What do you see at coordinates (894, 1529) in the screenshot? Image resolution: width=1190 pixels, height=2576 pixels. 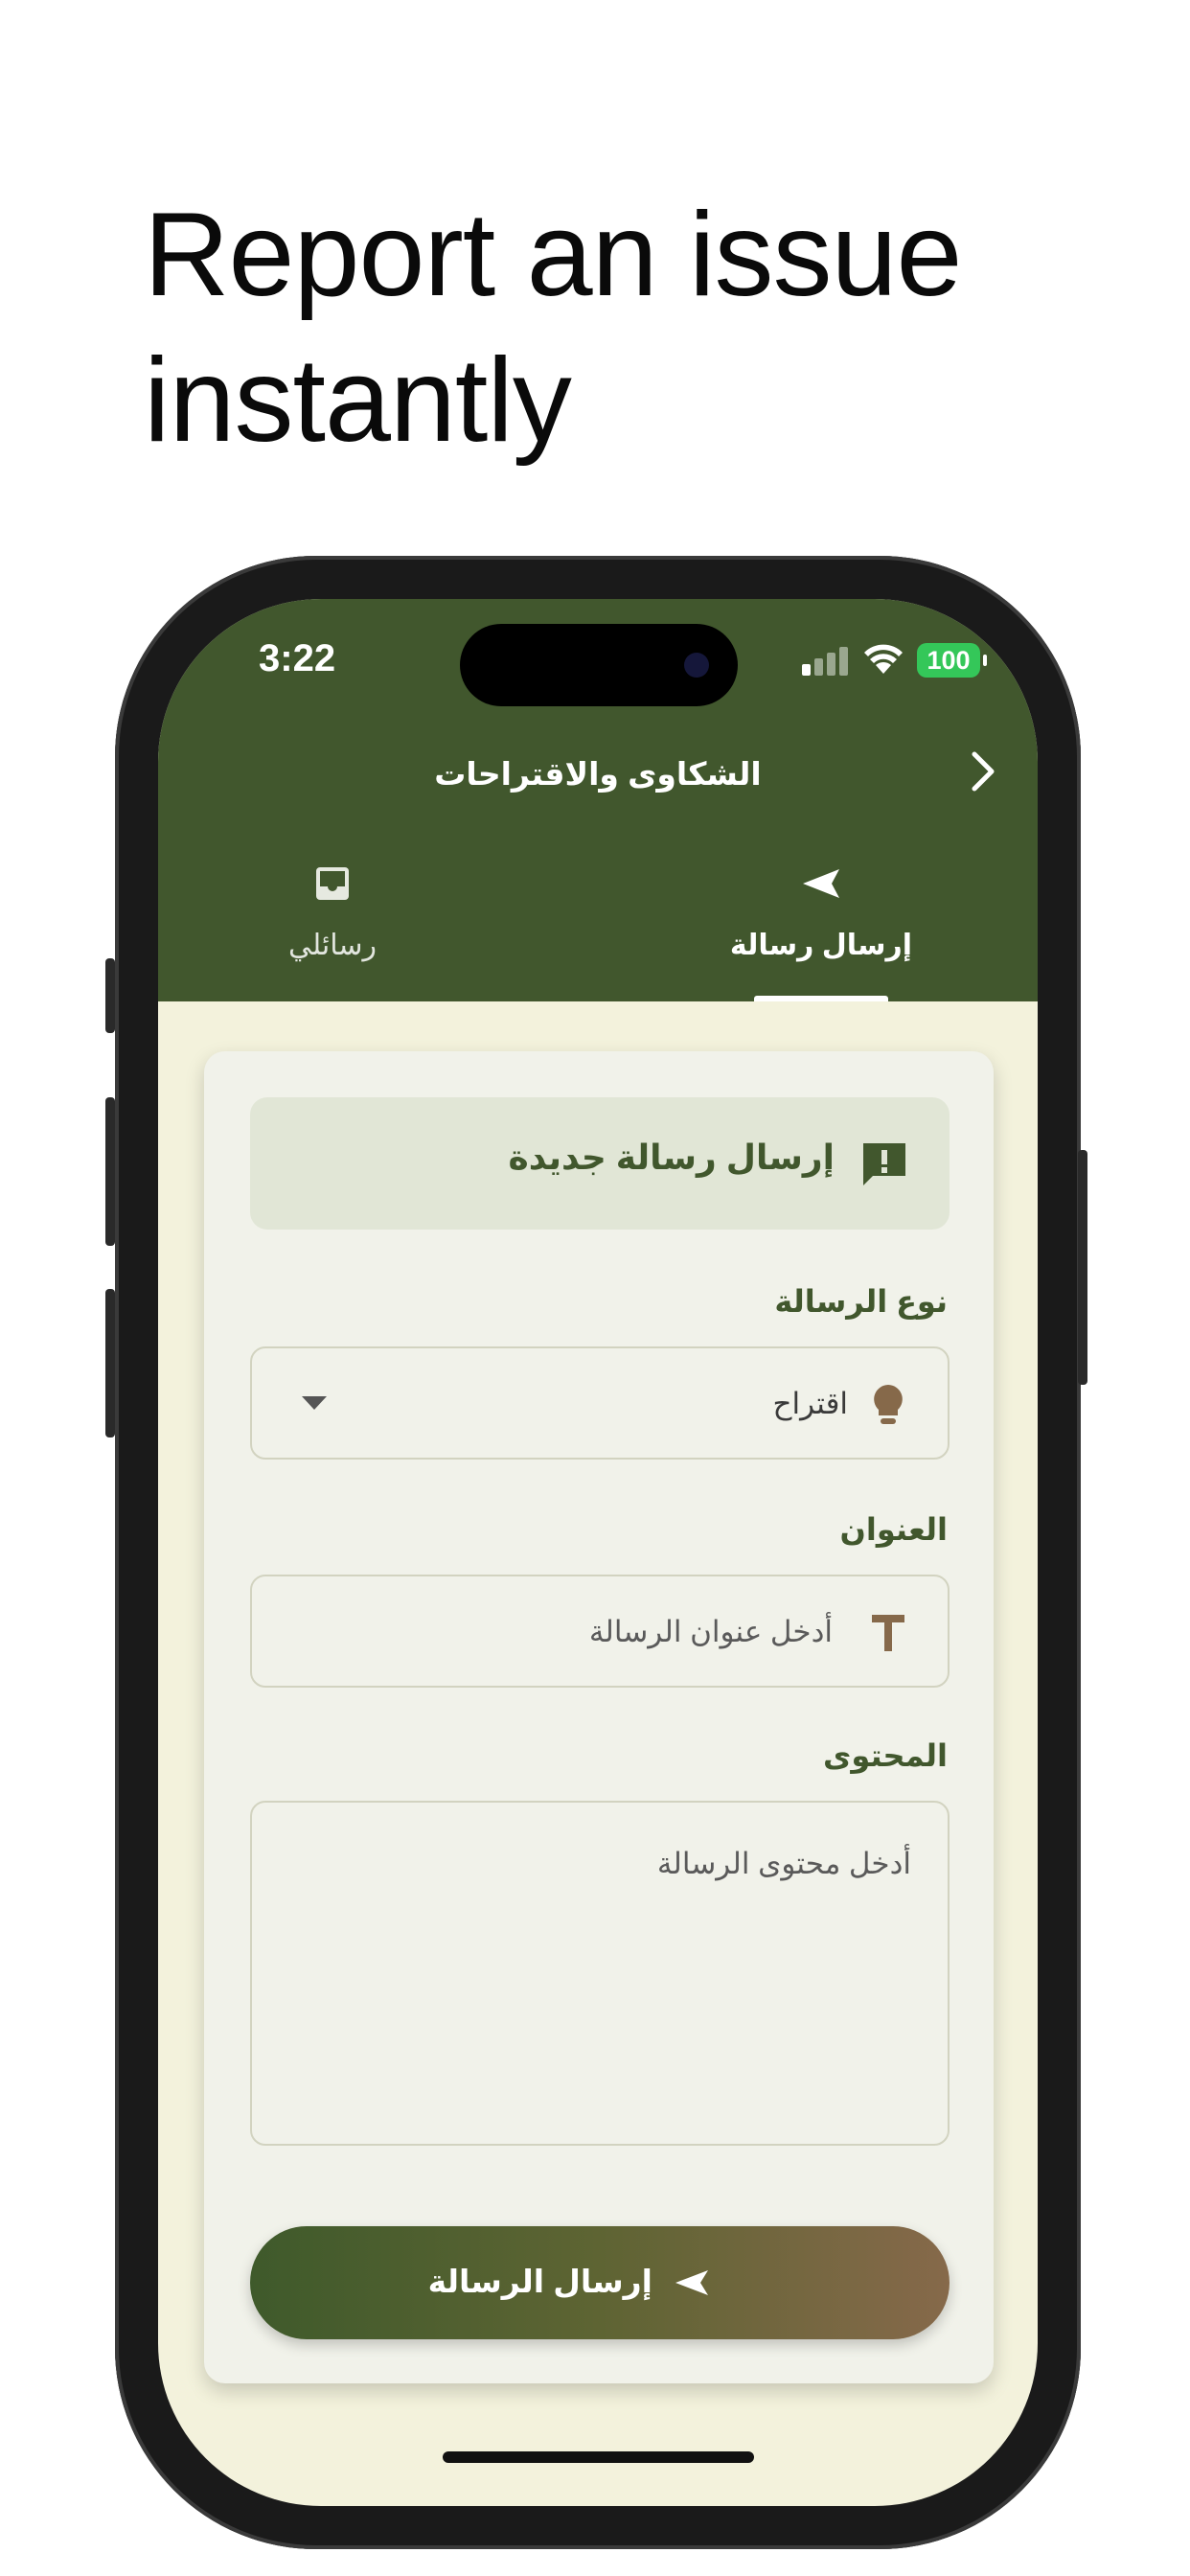 I see `title-label: العنوان` at bounding box center [894, 1529].